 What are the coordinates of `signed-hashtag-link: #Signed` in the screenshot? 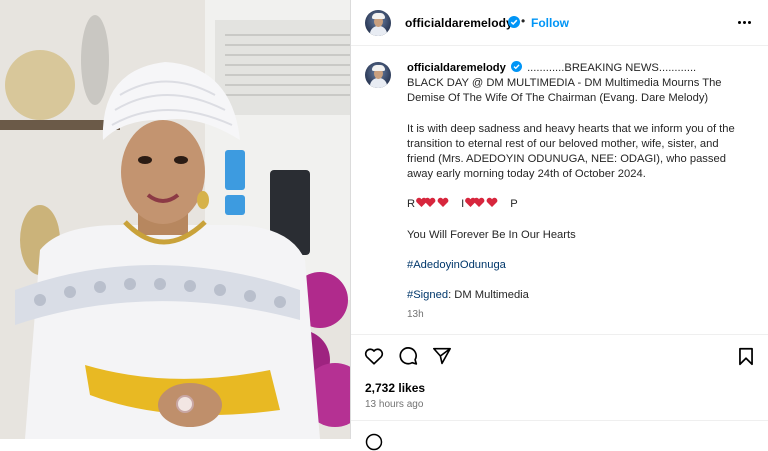 It's located at (427, 295).